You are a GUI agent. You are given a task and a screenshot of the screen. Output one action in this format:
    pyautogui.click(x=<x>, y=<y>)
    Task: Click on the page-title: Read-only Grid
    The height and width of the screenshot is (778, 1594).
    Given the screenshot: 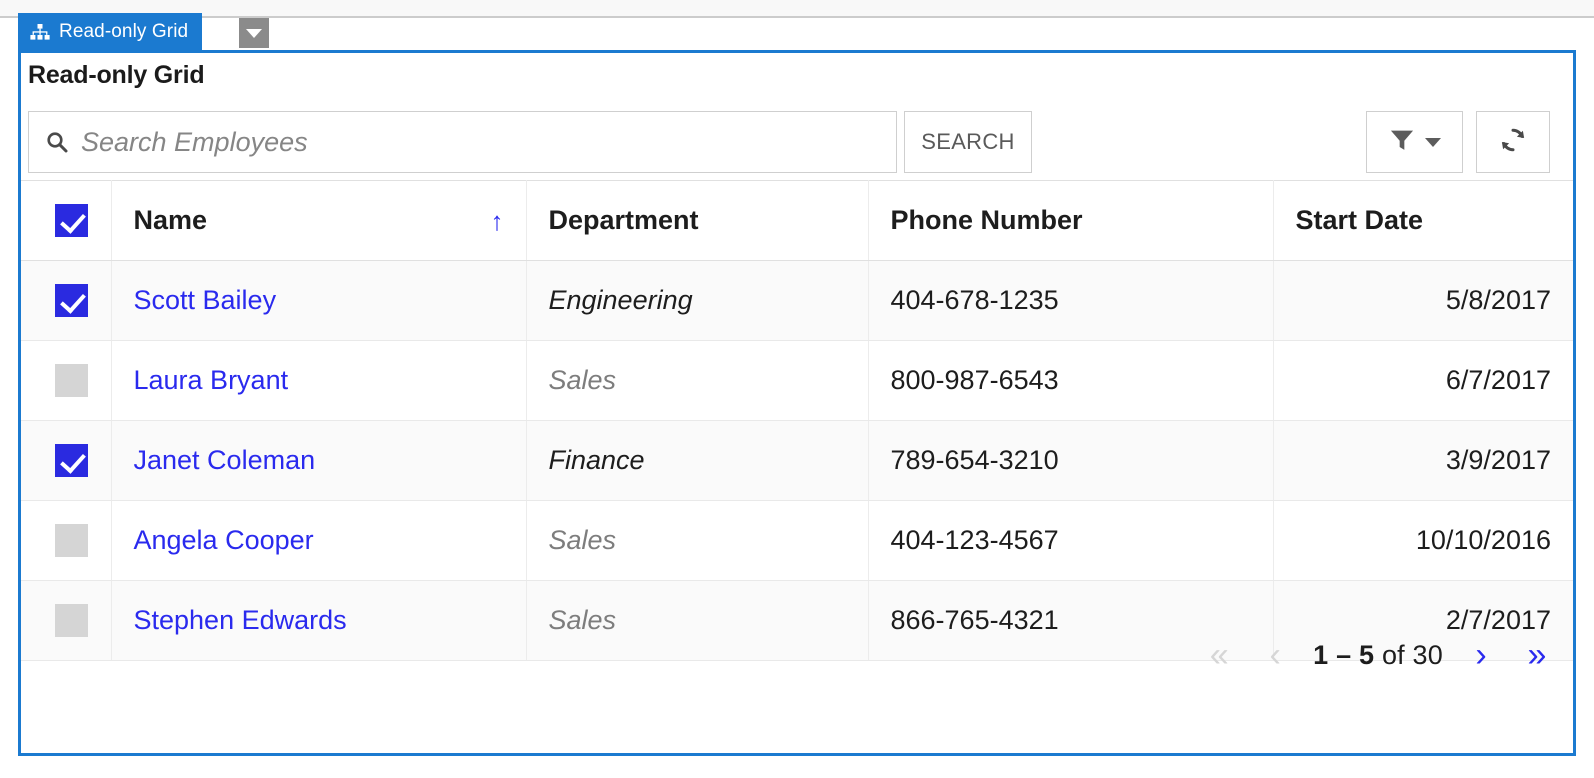 What is the action you would take?
    pyautogui.click(x=116, y=75)
    